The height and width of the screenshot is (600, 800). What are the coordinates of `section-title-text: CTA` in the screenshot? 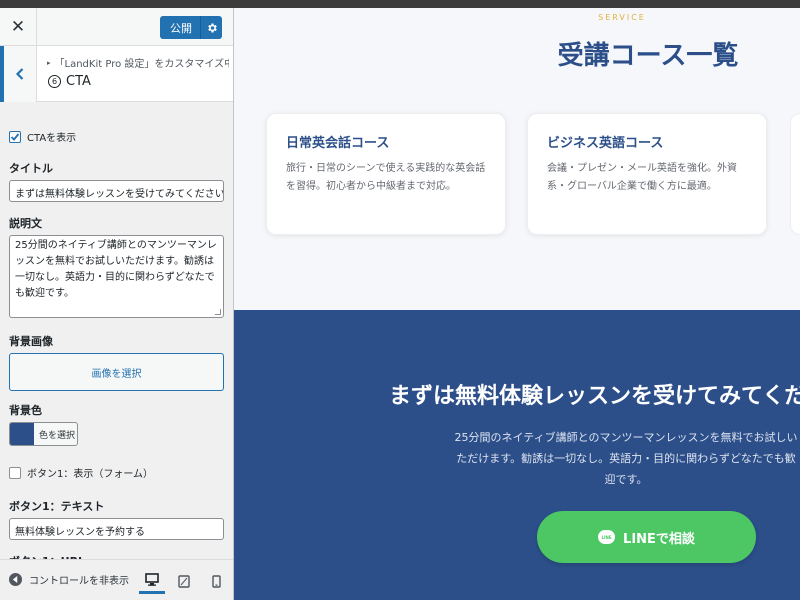 It's located at (78, 81).